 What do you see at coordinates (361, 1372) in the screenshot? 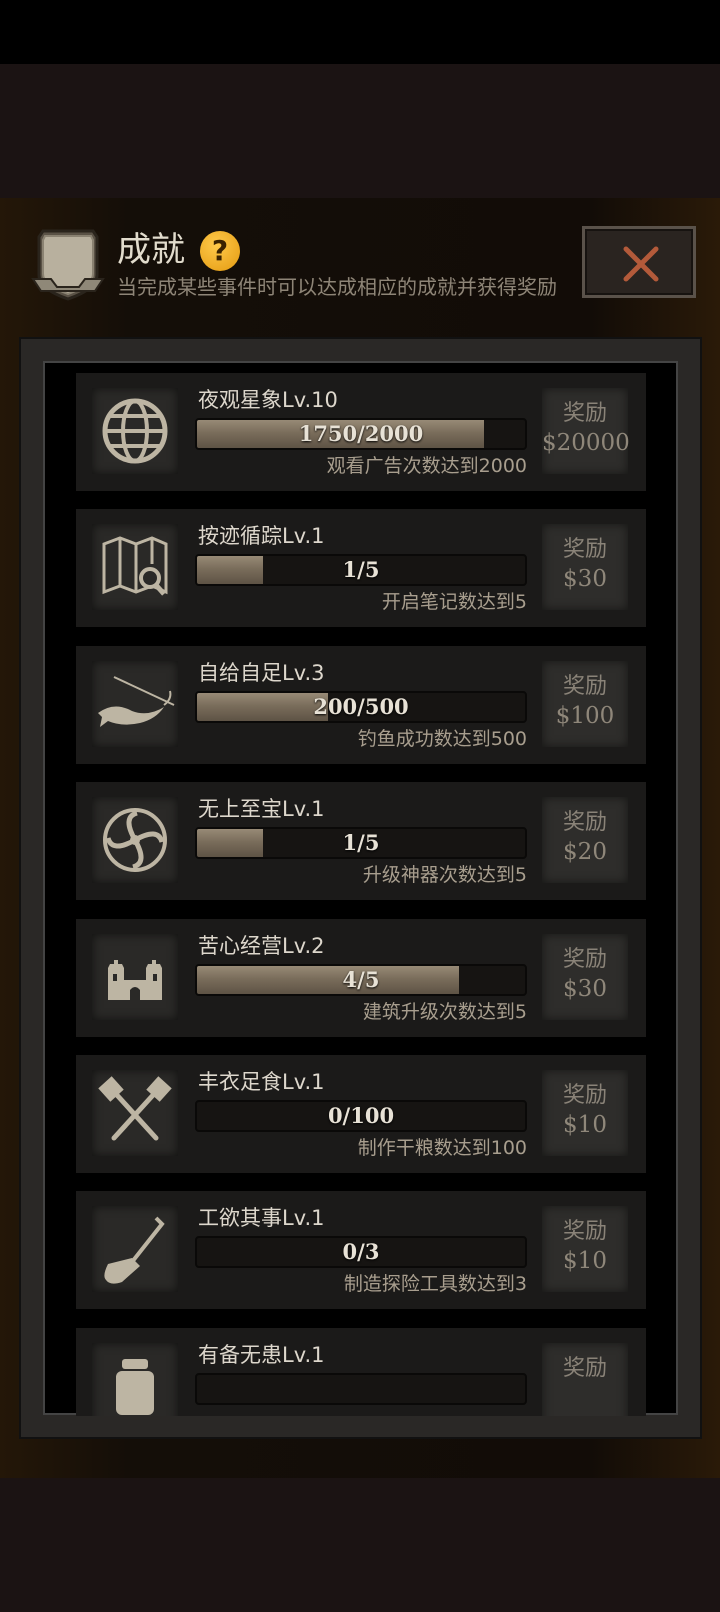
I see `achievement-card: 有备无患Lv.1 奖励` at bounding box center [361, 1372].